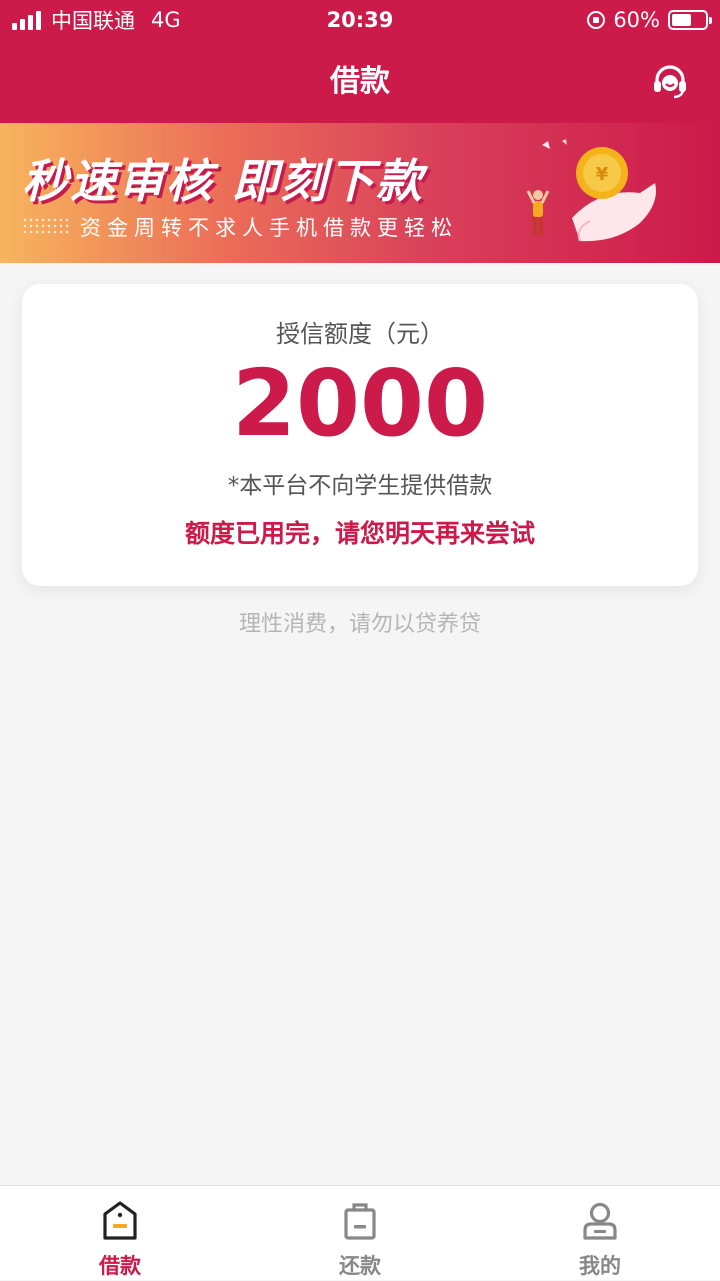 This screenshot has height=1281, width=720. What do you see at coordinates (359, 624) in the screenshot?
I see `rational-spending-tip: 理性消费，请勿以贷养贷` at bounding box center [359, 624].